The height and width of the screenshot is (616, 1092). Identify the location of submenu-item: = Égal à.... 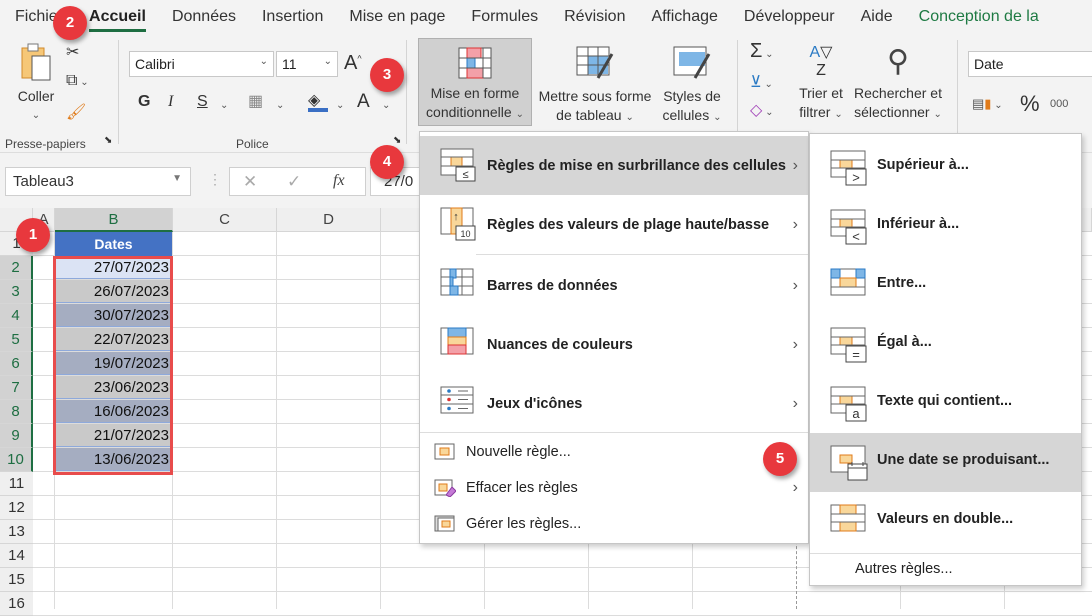
(945, 344).